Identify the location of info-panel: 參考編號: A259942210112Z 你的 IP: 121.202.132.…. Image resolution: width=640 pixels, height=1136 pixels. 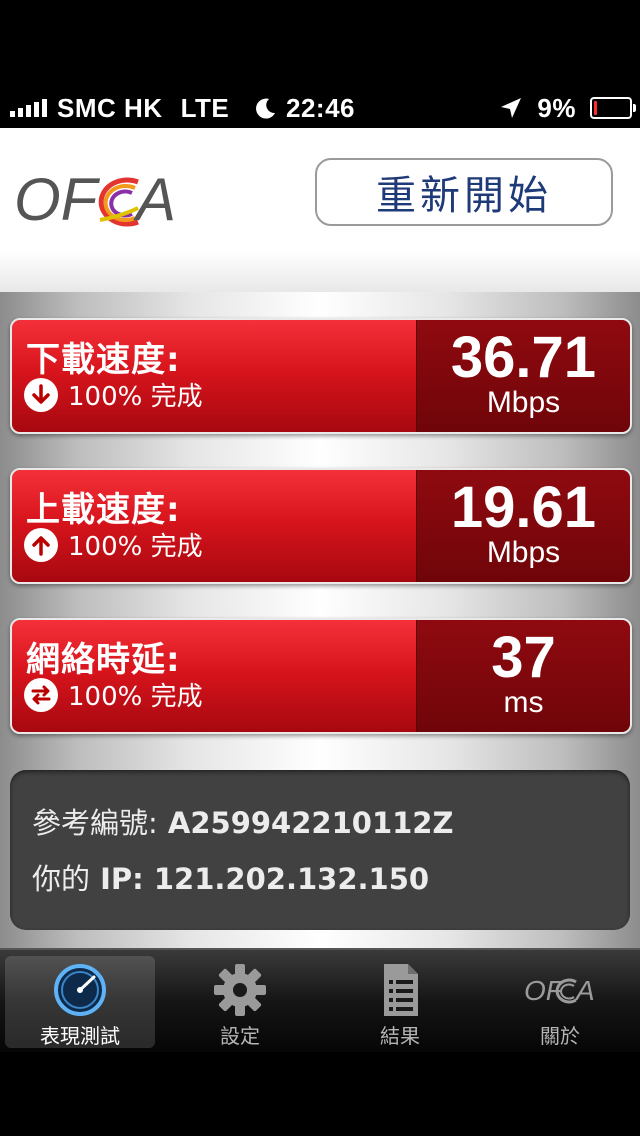
(320, 850).